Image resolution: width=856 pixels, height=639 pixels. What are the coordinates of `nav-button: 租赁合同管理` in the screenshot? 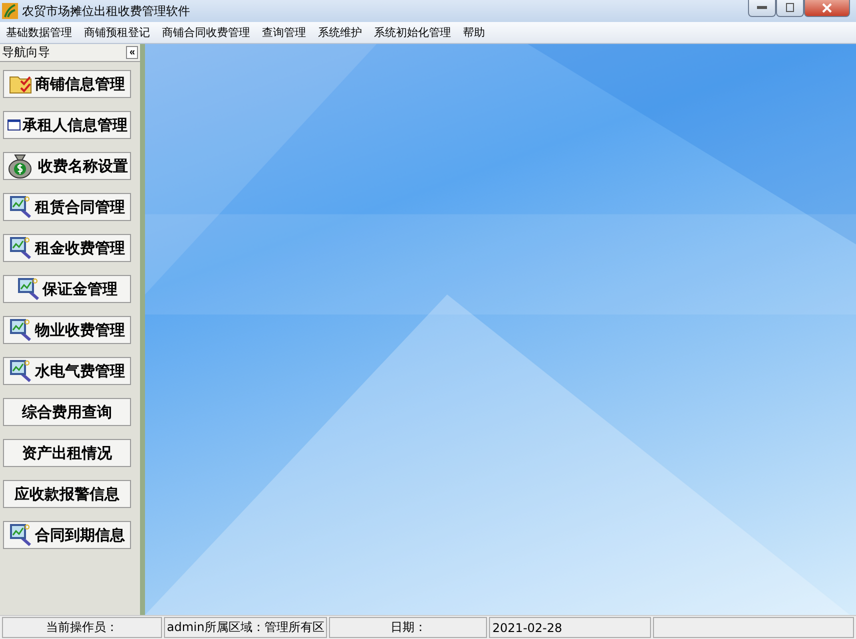 It's located at (67, 207).